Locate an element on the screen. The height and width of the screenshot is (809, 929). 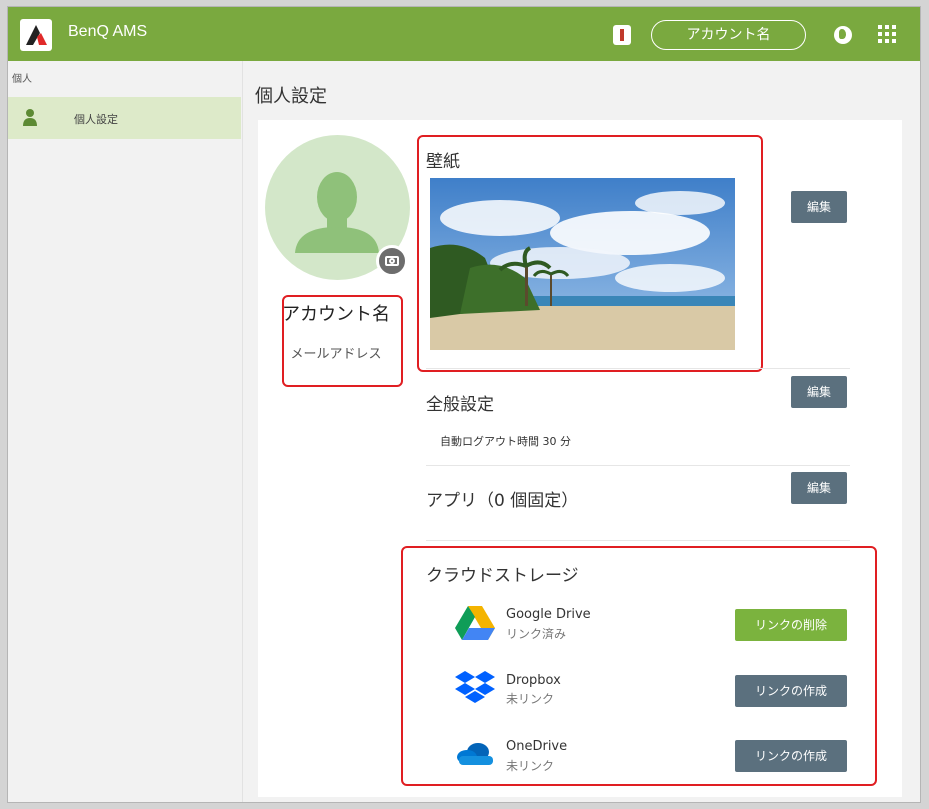
sidebar-item-label: 個人設定 is located at coordinates (96, 119).